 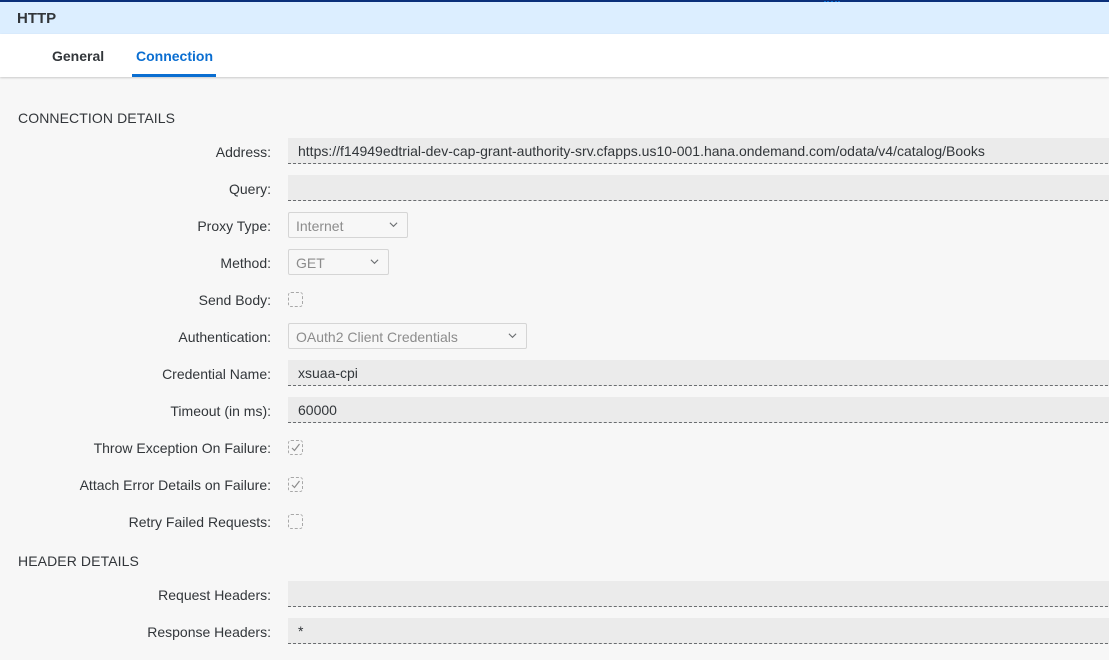 I want to click on credential-name-field: xsuaa-cpi, so click(x=698, y=373).